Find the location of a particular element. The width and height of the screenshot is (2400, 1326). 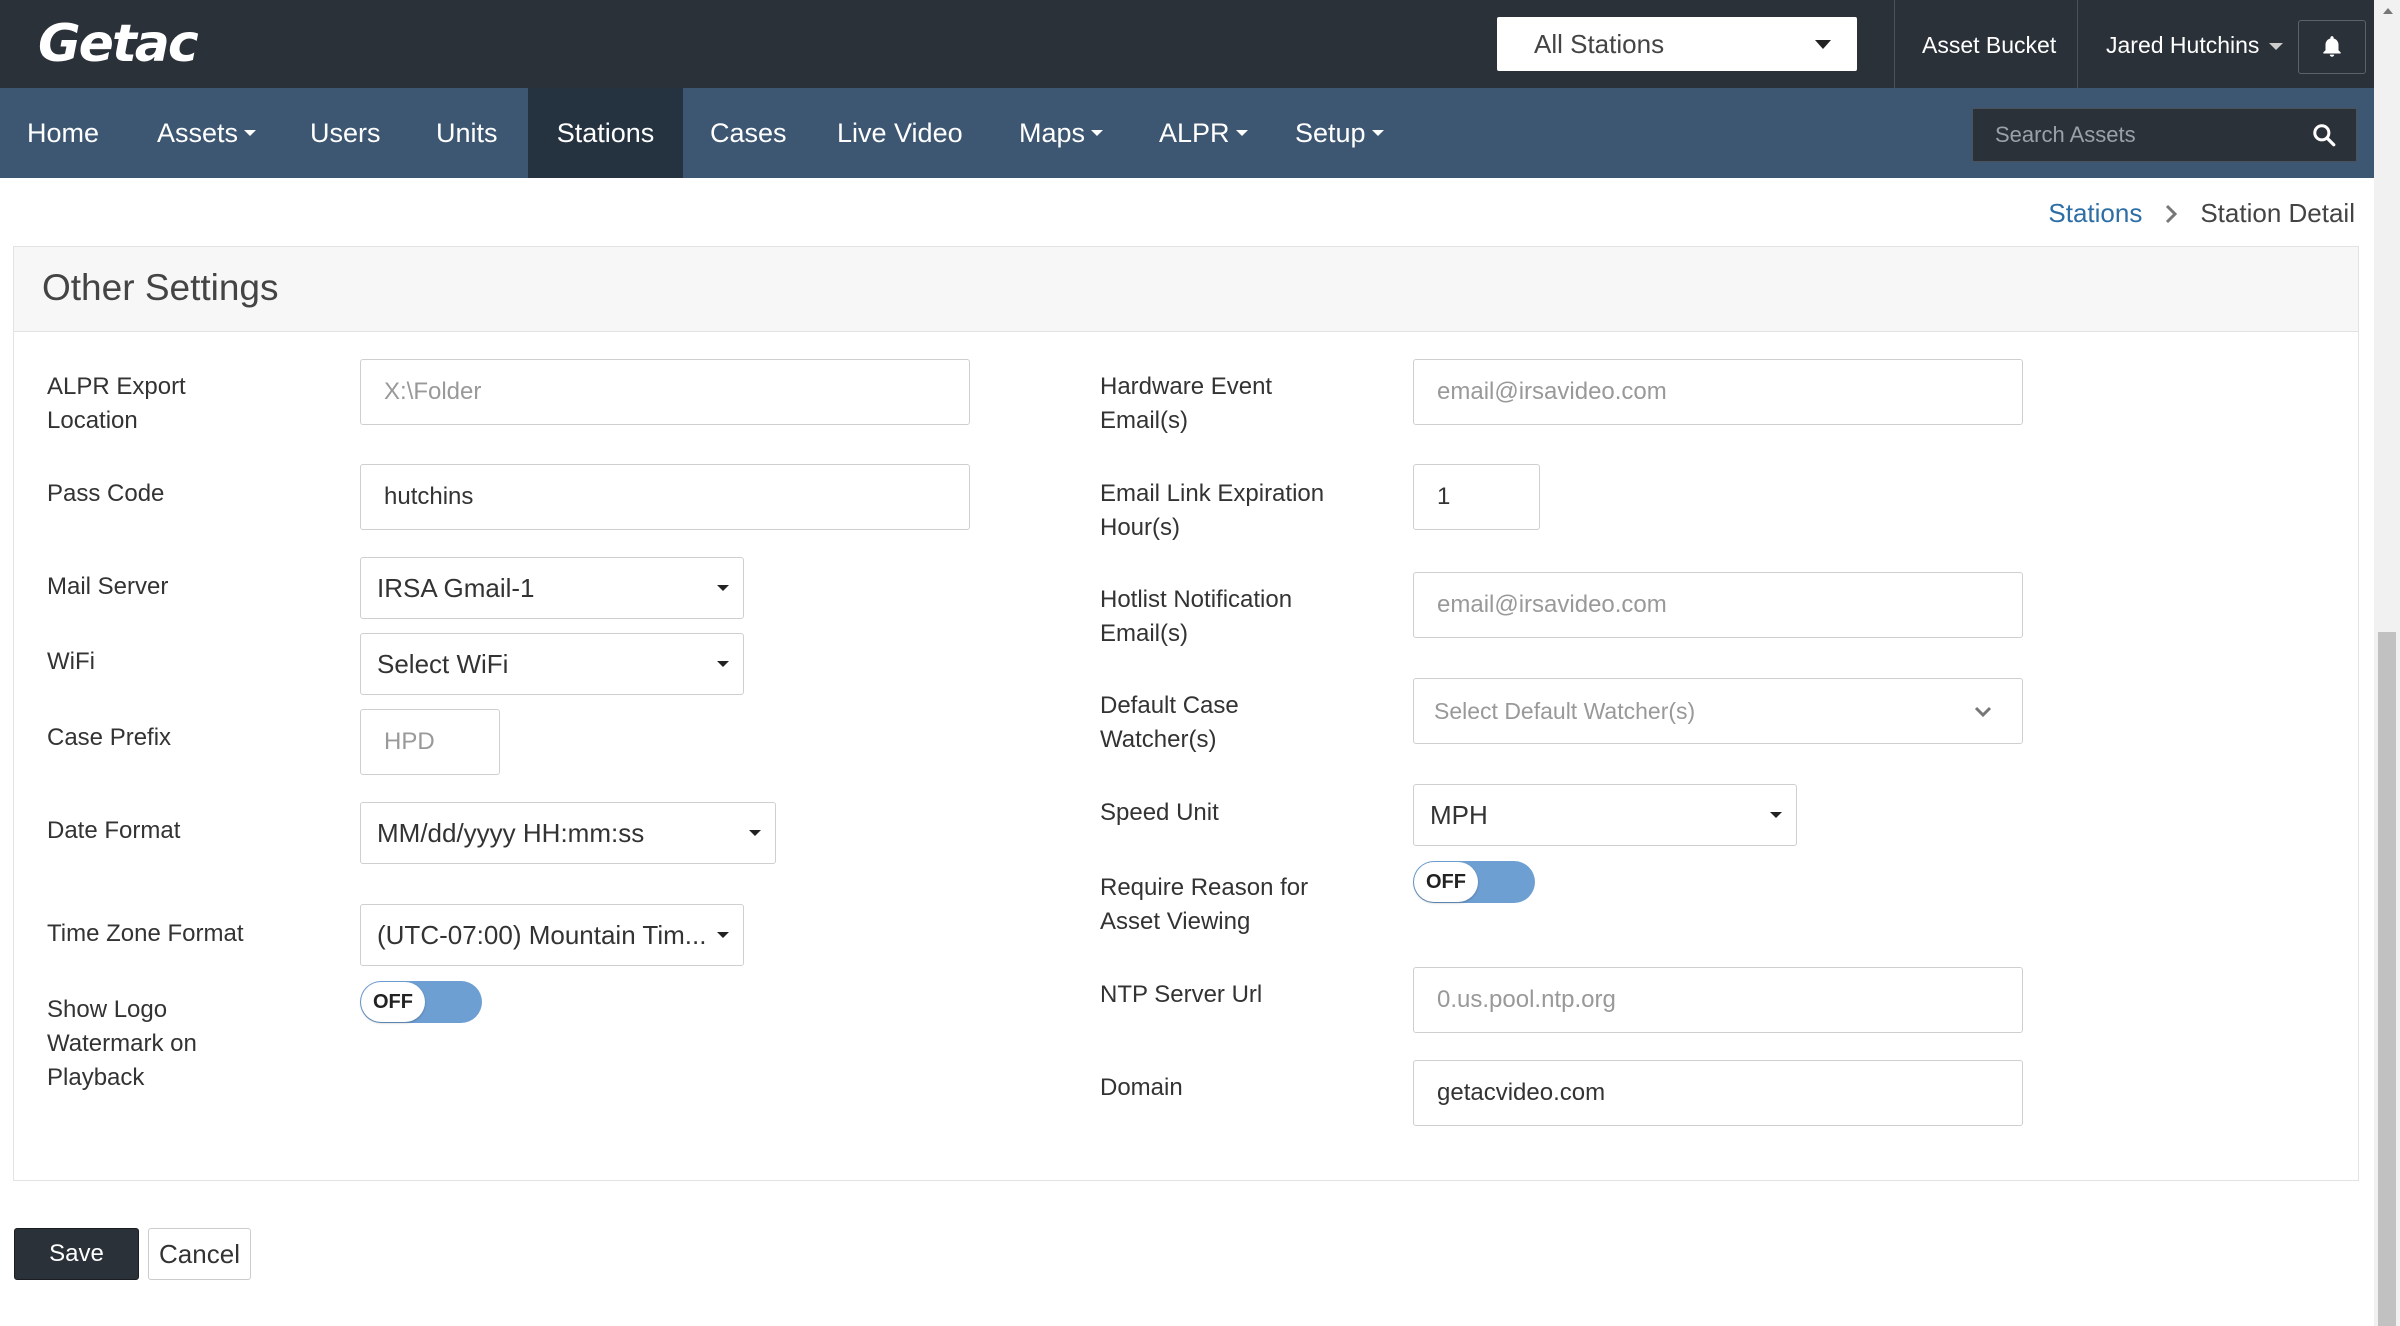

user-menu: Jared Hutchins is located at coordinates (2195, 45).